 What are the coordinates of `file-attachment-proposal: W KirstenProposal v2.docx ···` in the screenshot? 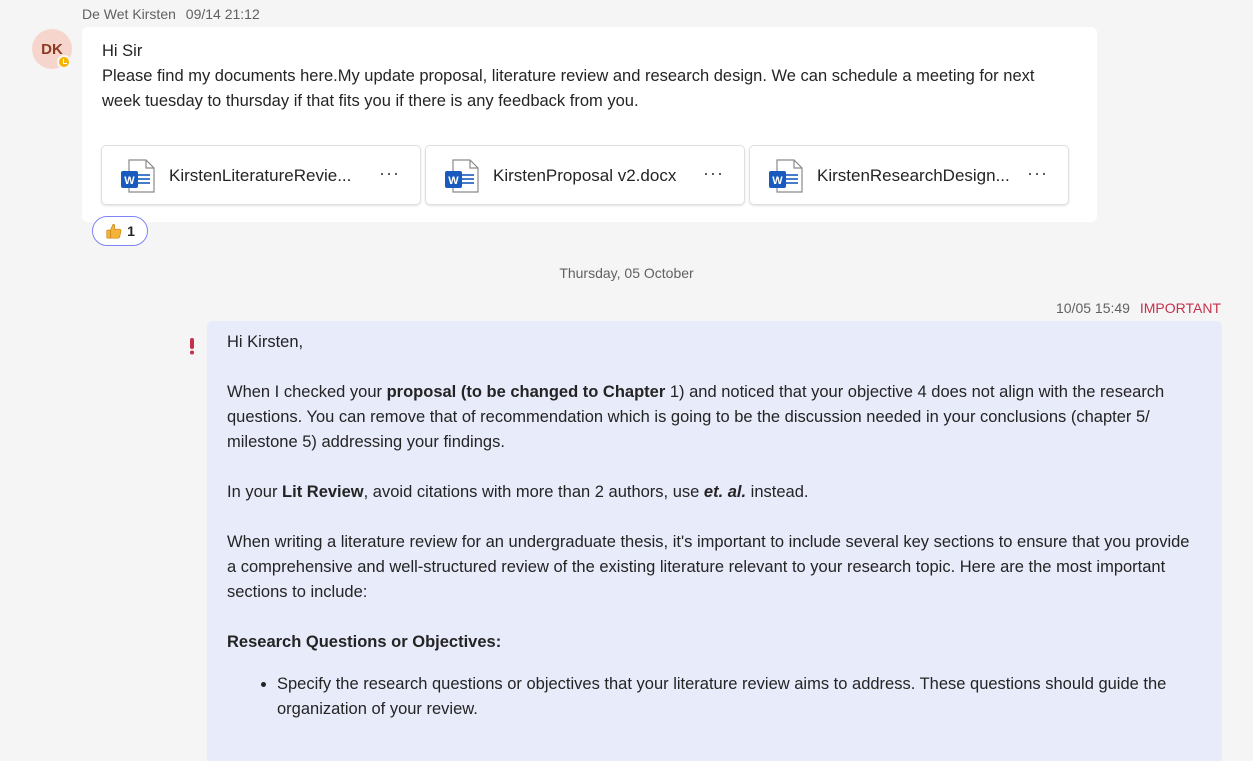 It's located at (585, 175).